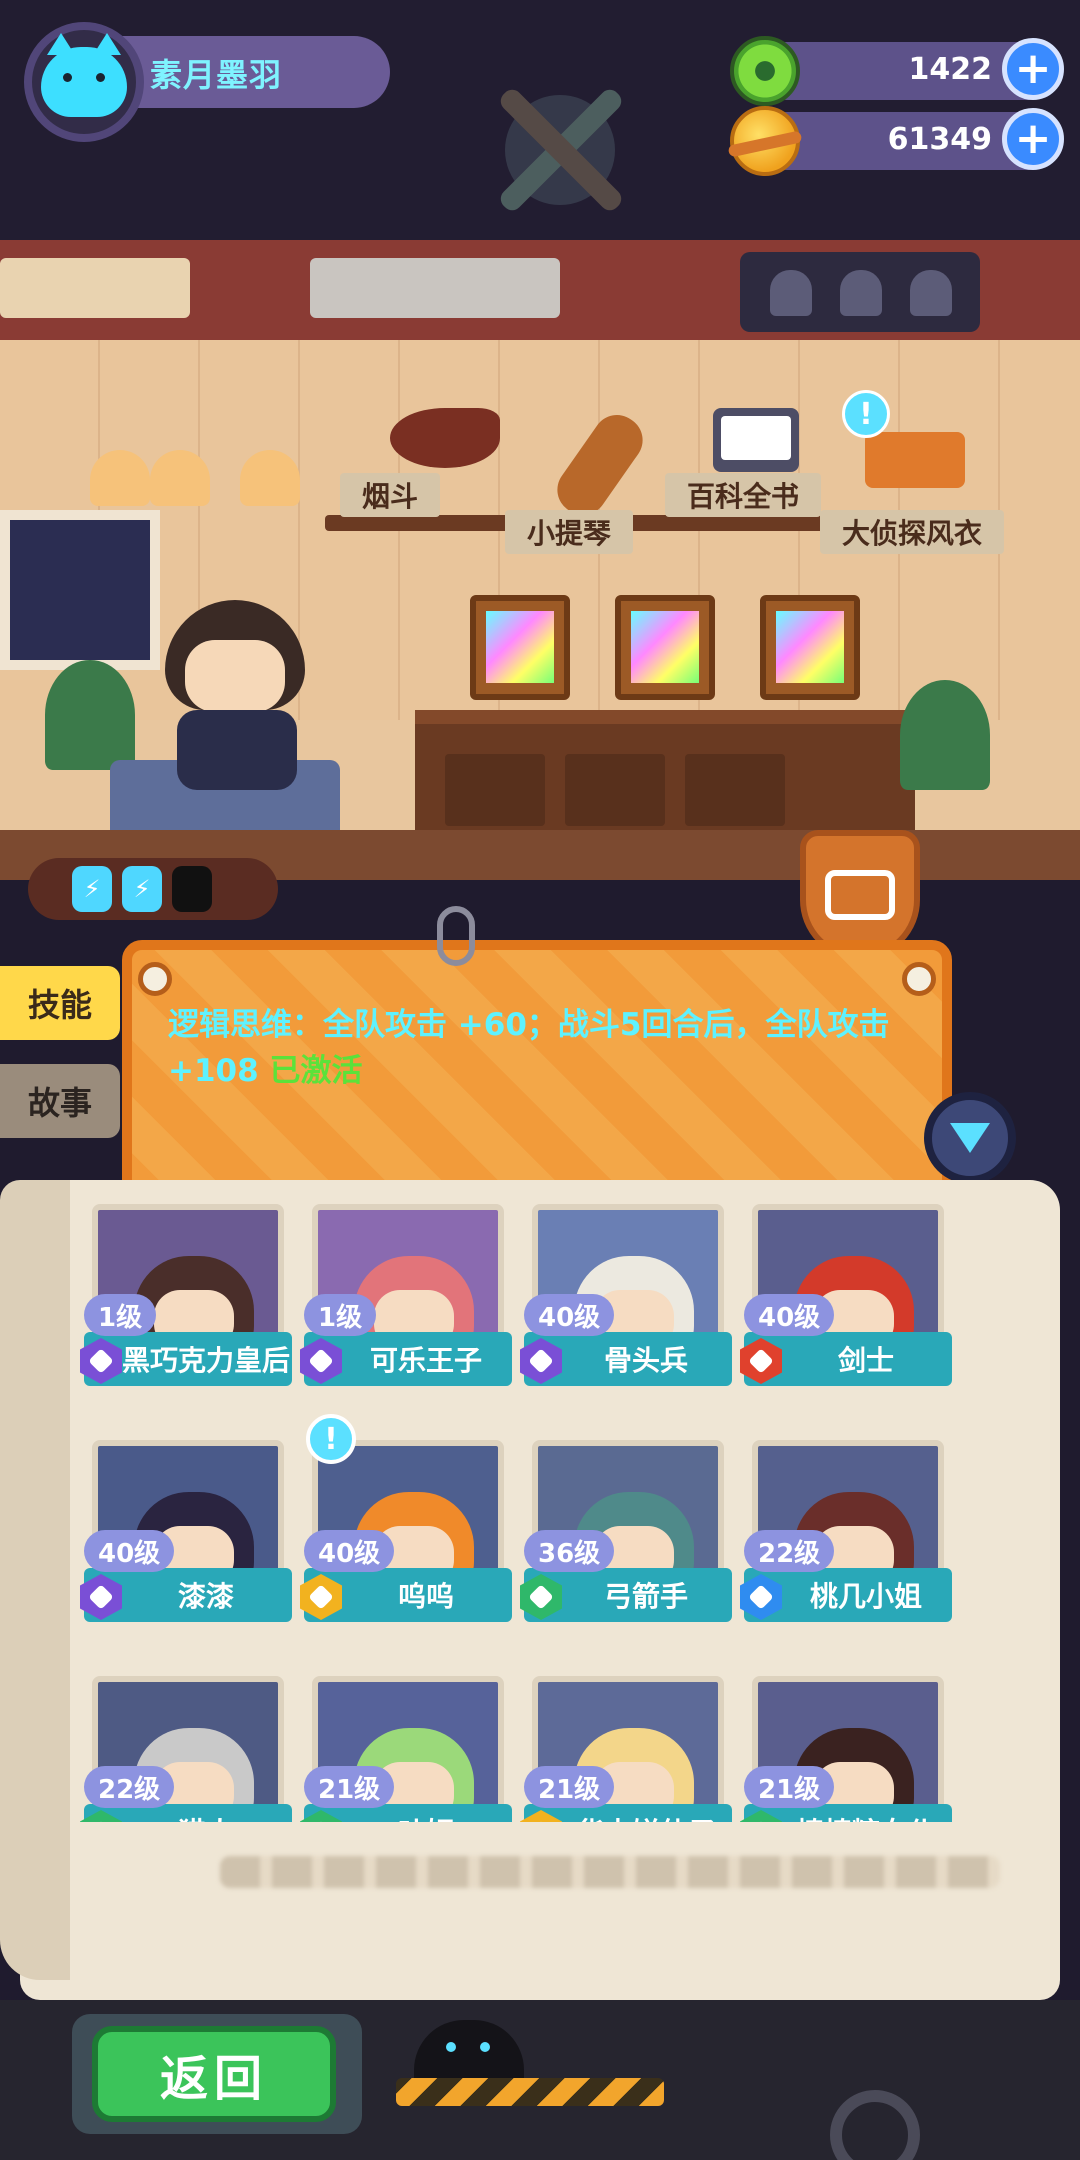  What do you see at coordinates (846, 1749) in the screenshot?
I see `character-card: 棒棒糖女仆21级` at bounding box center [846, 1749].